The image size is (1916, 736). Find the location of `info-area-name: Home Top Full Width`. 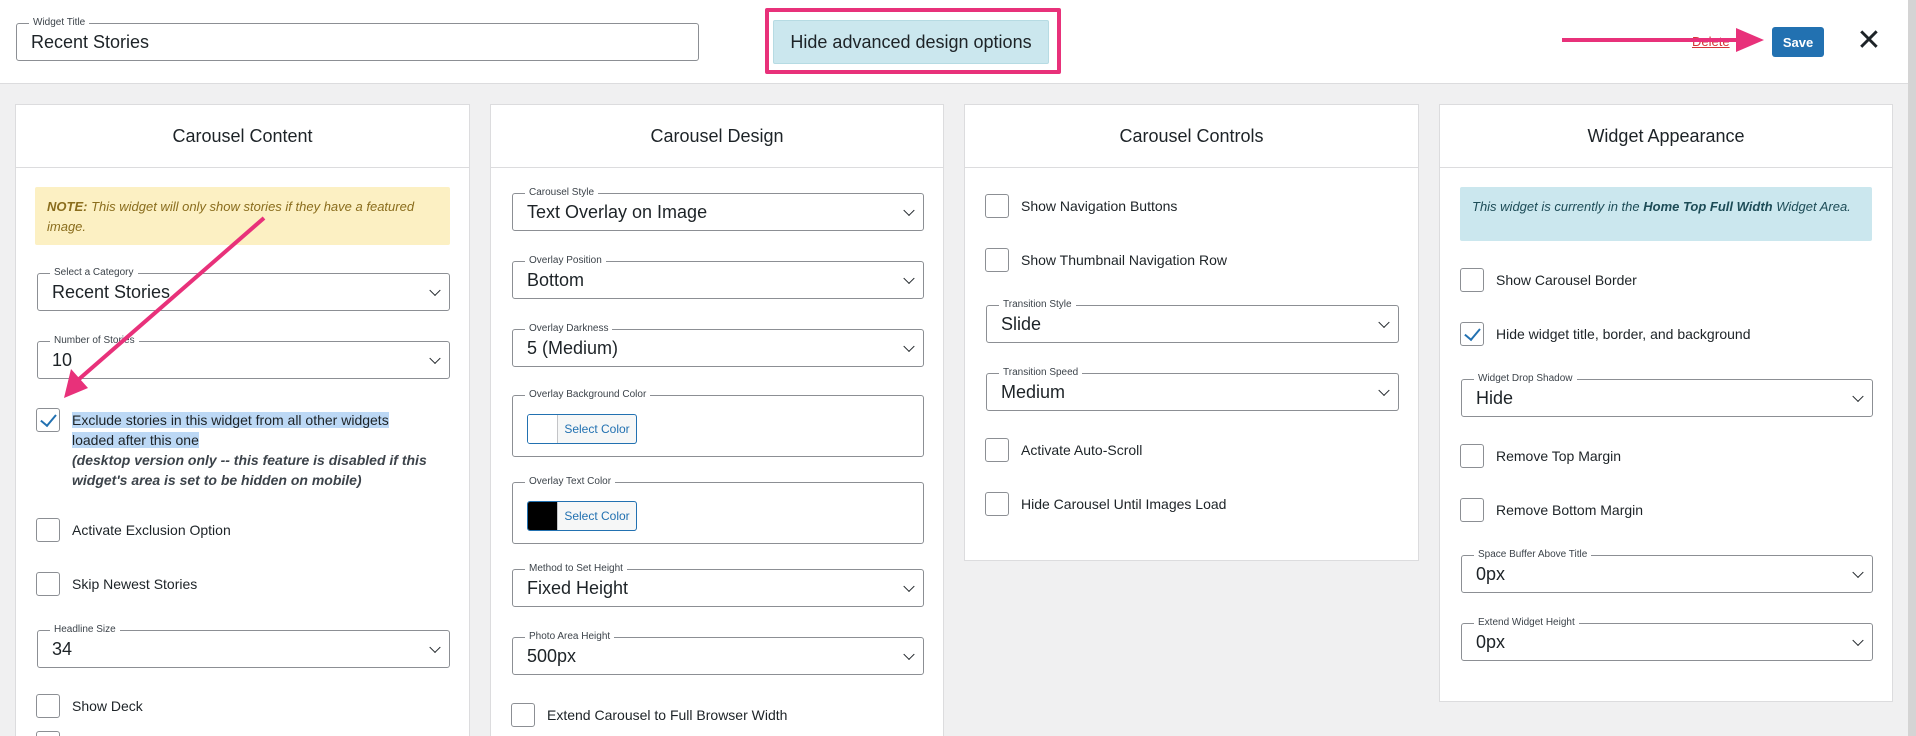

info-area-name: Home Top Full Width is located at coordinates (1708, 206).